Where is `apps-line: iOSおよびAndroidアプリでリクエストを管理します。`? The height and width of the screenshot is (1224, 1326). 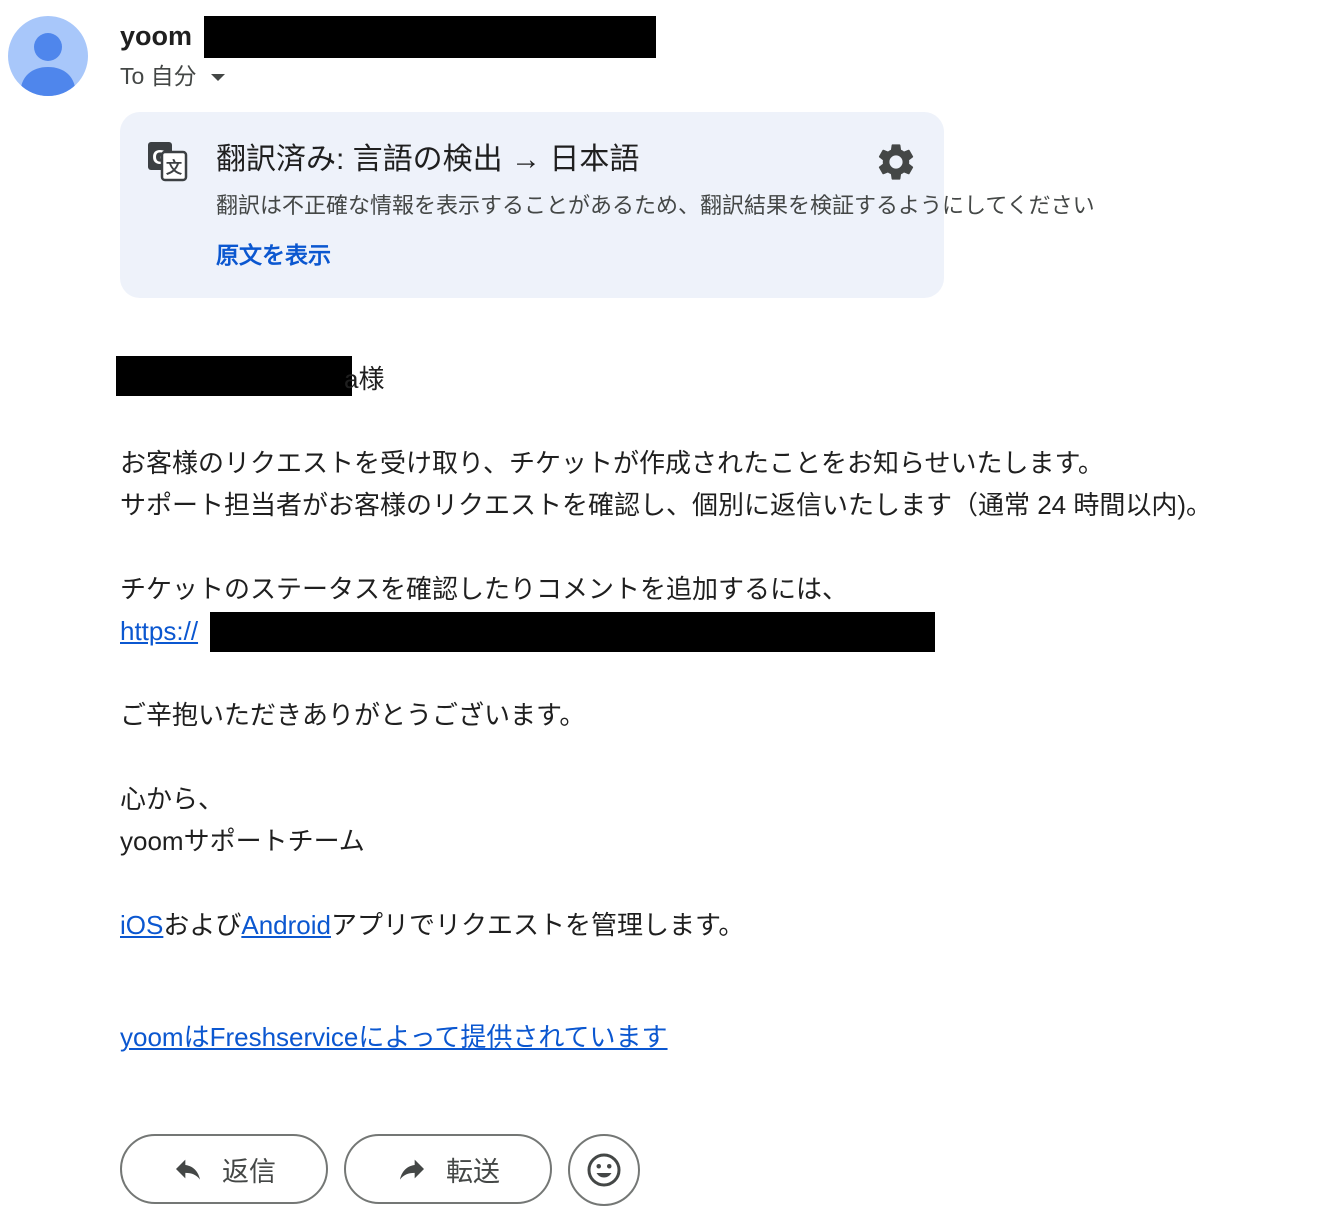
apps-line: iOSおよびAndroidアプリでリクエストを管理します。 is located at coordinates (432, 925).